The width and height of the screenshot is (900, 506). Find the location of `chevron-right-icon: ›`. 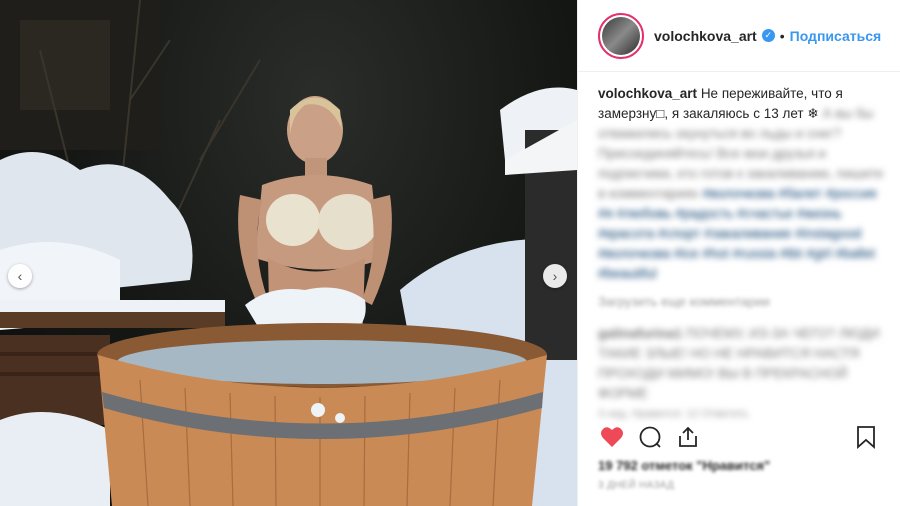

chevron-right-icon: › is located at coordinates (555, 276).